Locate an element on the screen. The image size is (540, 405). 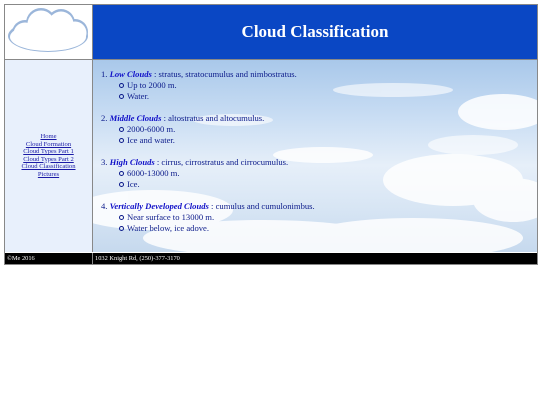
detail-item: Water below, ice adove. is located at coordinates (320, 228).